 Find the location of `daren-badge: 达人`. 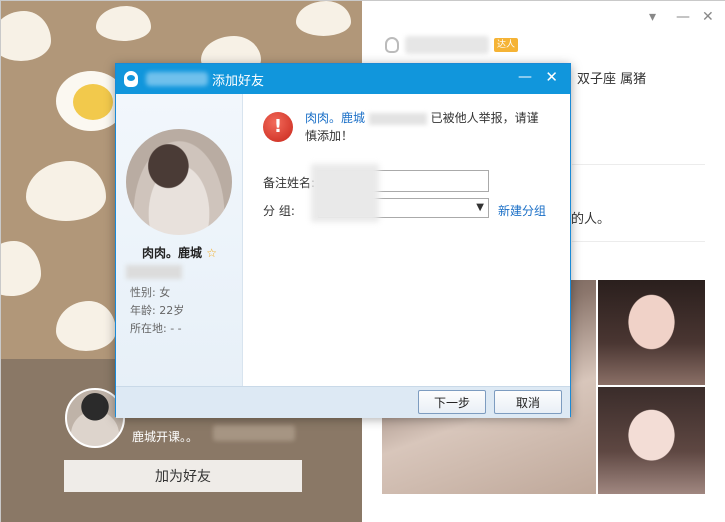

daren-badge: 达人 is located at coordinates (506, 45).